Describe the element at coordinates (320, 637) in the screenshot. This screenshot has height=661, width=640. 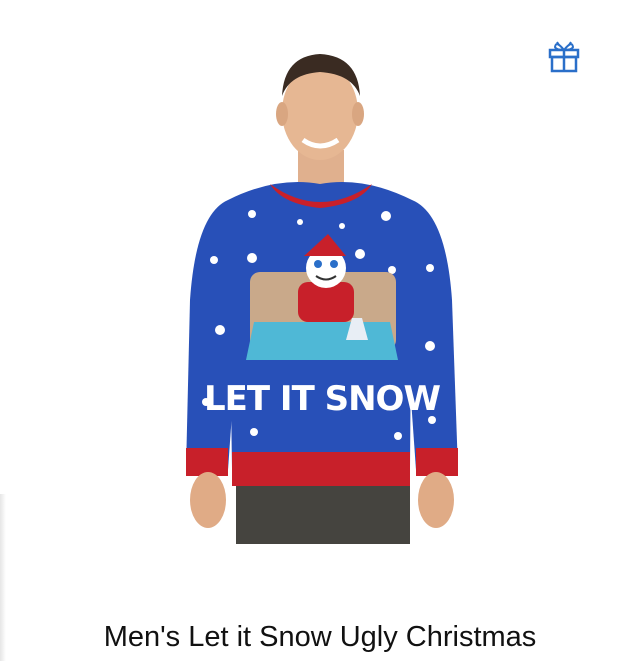
I see `product-title: Men's Let it Snow Ugly Christmas` at that location.